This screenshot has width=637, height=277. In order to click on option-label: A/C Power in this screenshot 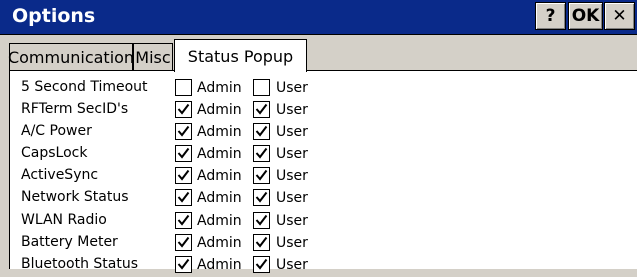, I will do `click(56, 131)`.